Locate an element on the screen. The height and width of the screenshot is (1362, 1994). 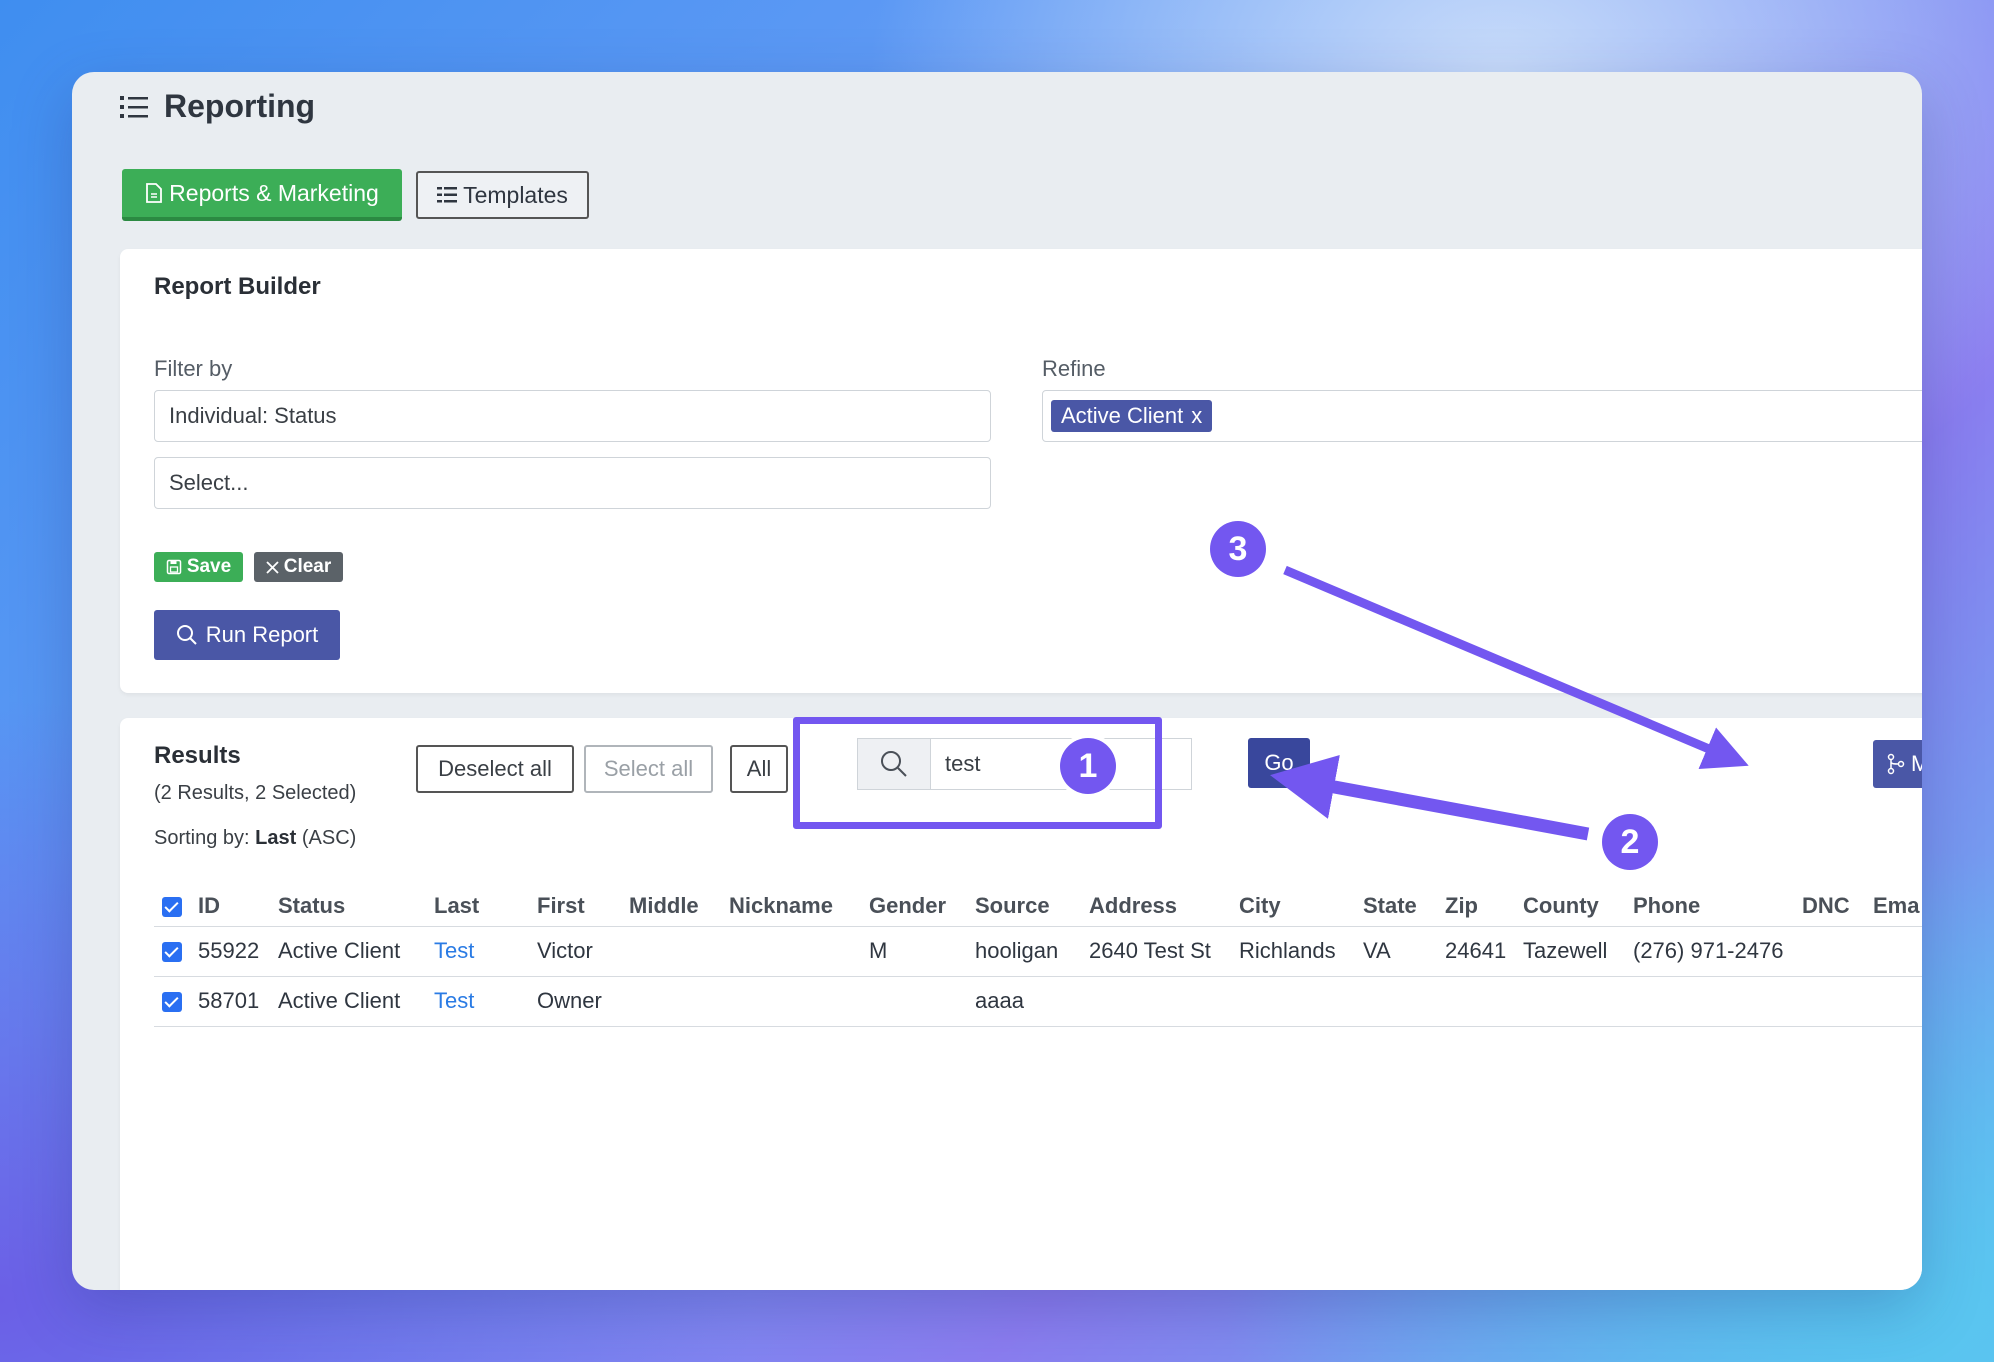
merge-label: Merge is located at coordinates (1916, 763).